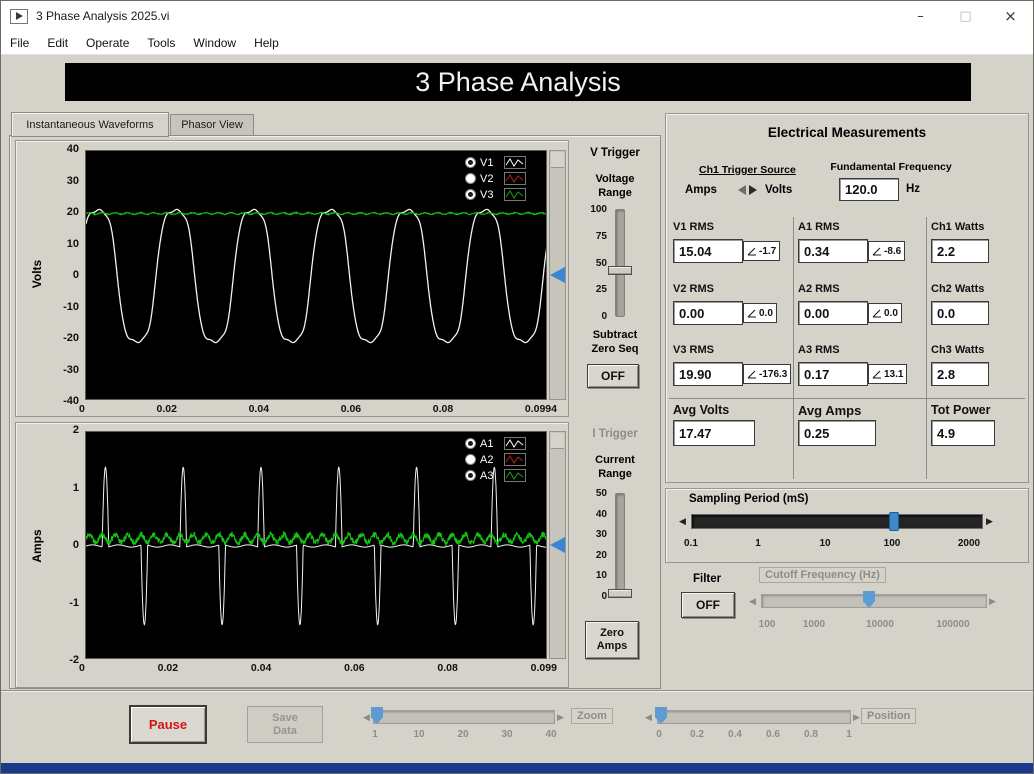  What do you see at coordinates (285, 717) in the screenshot?
I see `save-data-label-1: Save` at bounding box center [285, 717].